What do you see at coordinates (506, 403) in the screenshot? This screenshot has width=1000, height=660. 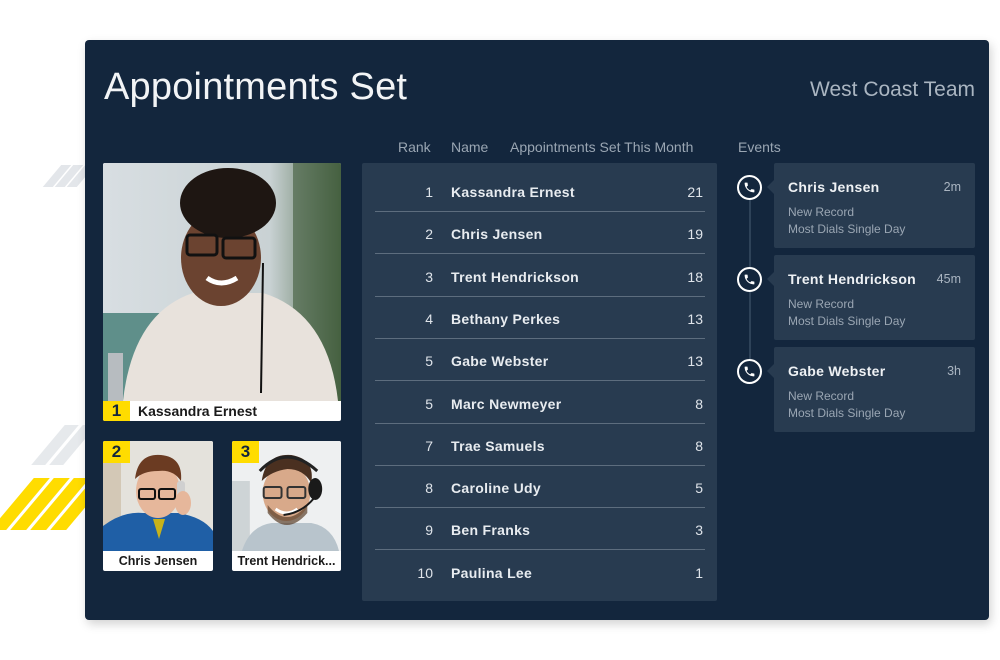 I see `name-cell: Marc Newmeyer` at bounding box center [506, 403].